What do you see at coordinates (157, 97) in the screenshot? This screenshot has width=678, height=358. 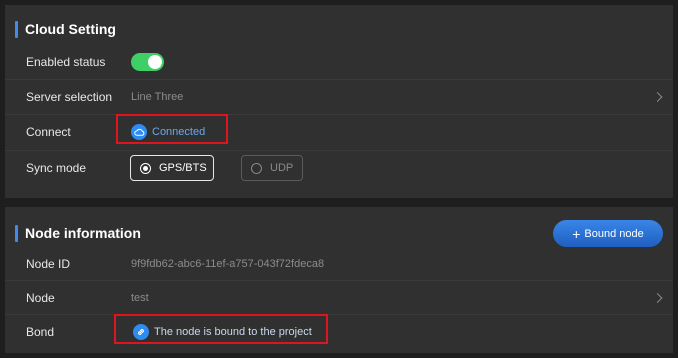 I see `server-selection-value: Line Three` at bounding box center [157, 97].